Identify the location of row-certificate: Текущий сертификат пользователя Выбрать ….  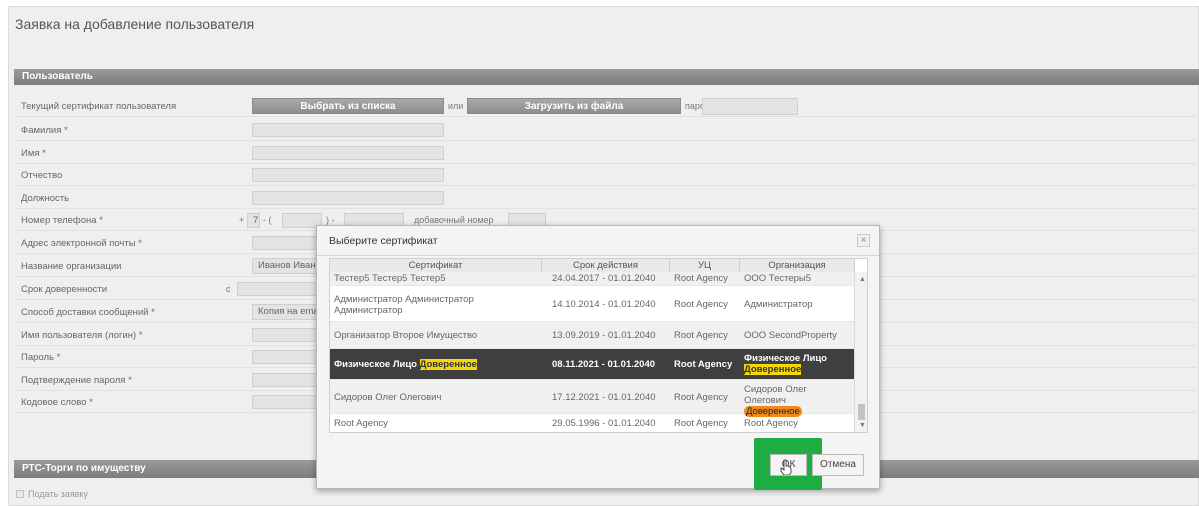
(606, 106).